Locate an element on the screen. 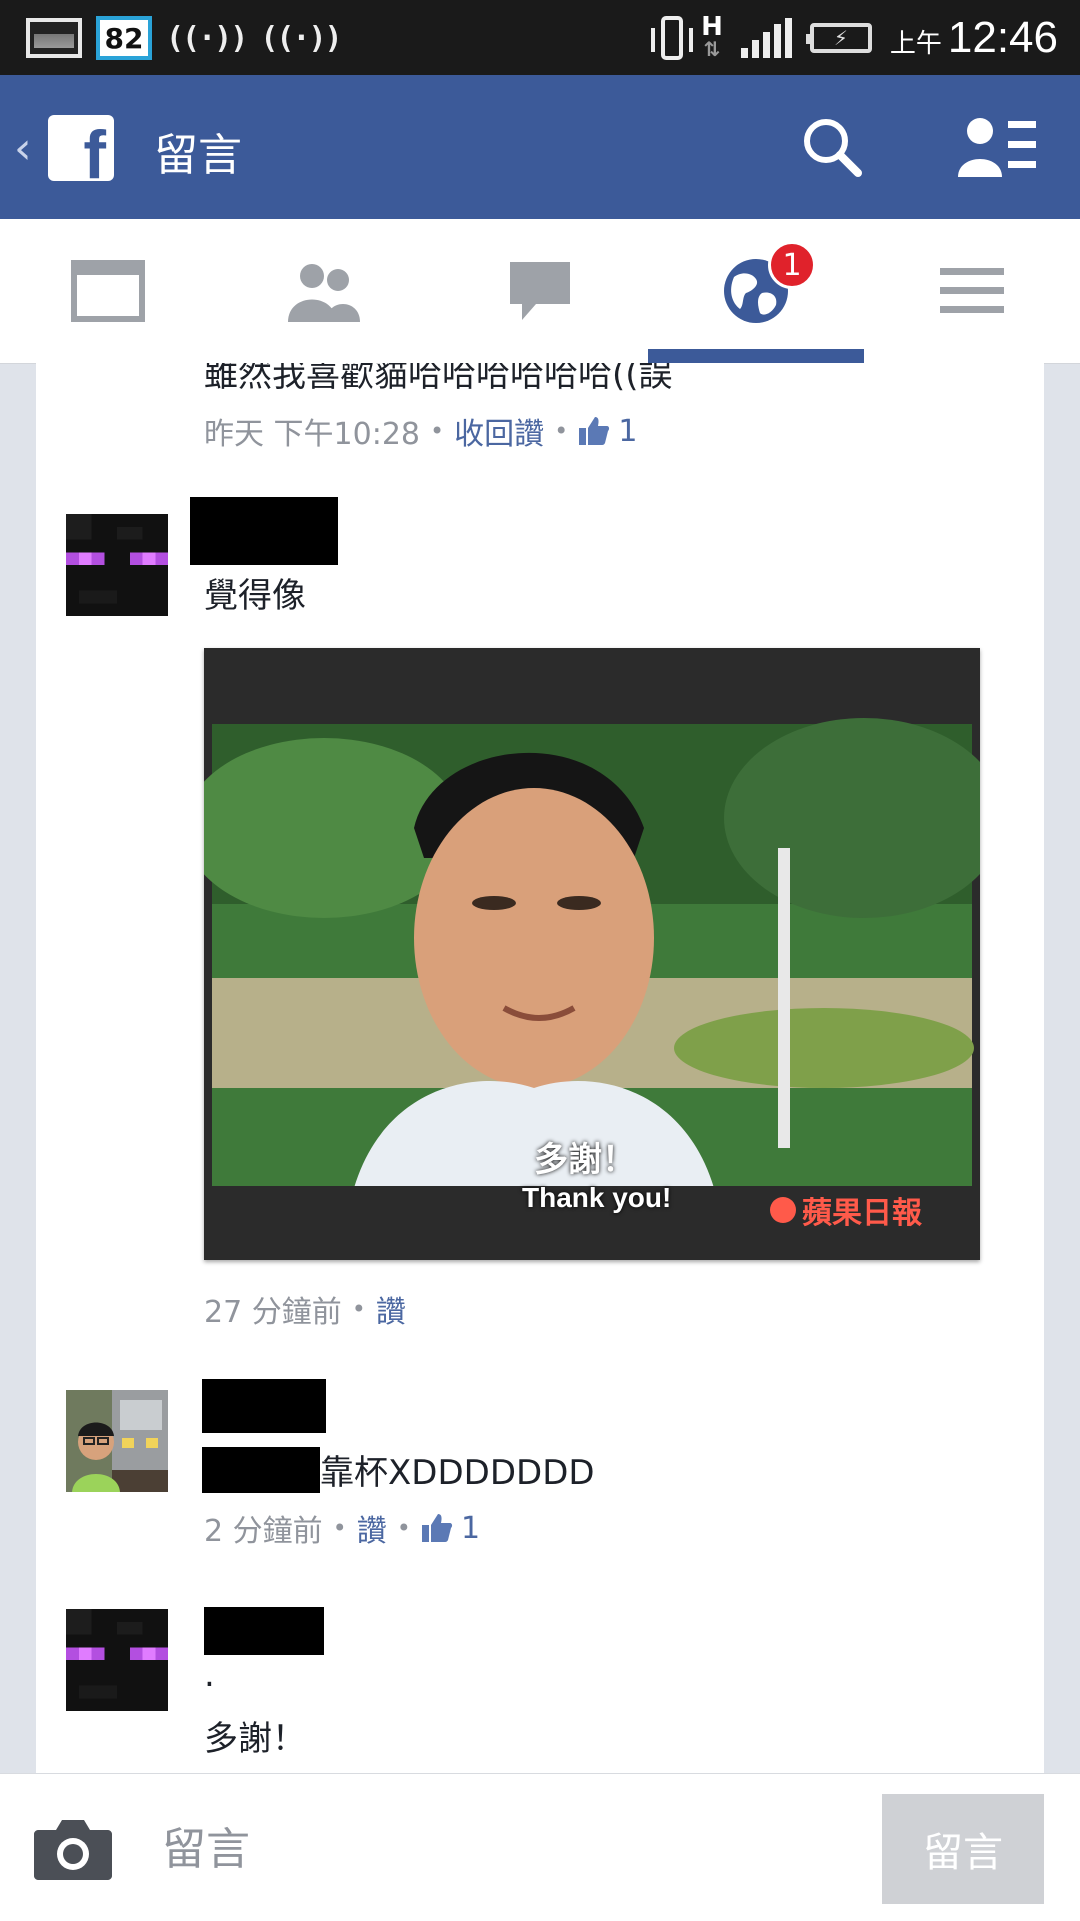 This screenshot has height=1921, width=1080. comment-composer: 留言 is located at coordinates (540, 1847).